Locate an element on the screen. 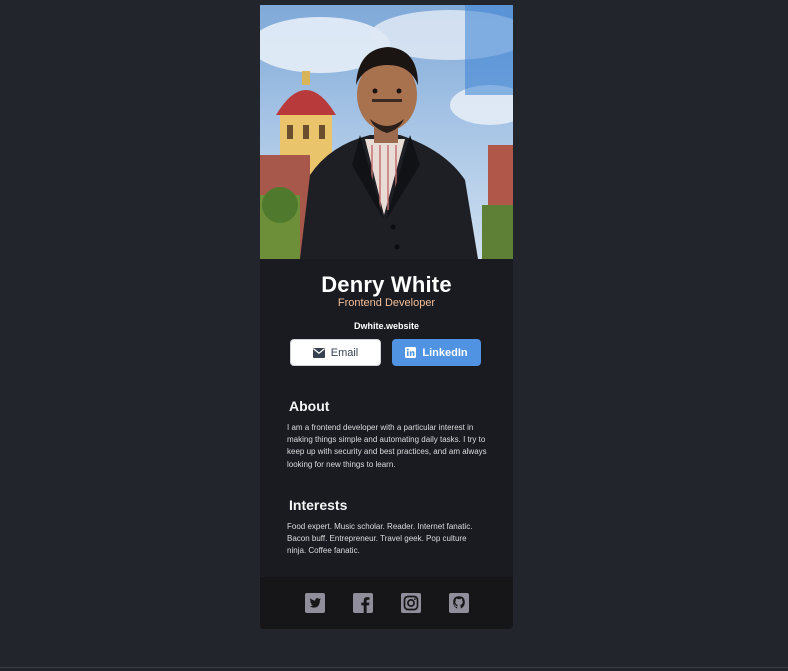 This screenshot has width=788, height=671. linkedin-icon is located at coordinates (411, 352).